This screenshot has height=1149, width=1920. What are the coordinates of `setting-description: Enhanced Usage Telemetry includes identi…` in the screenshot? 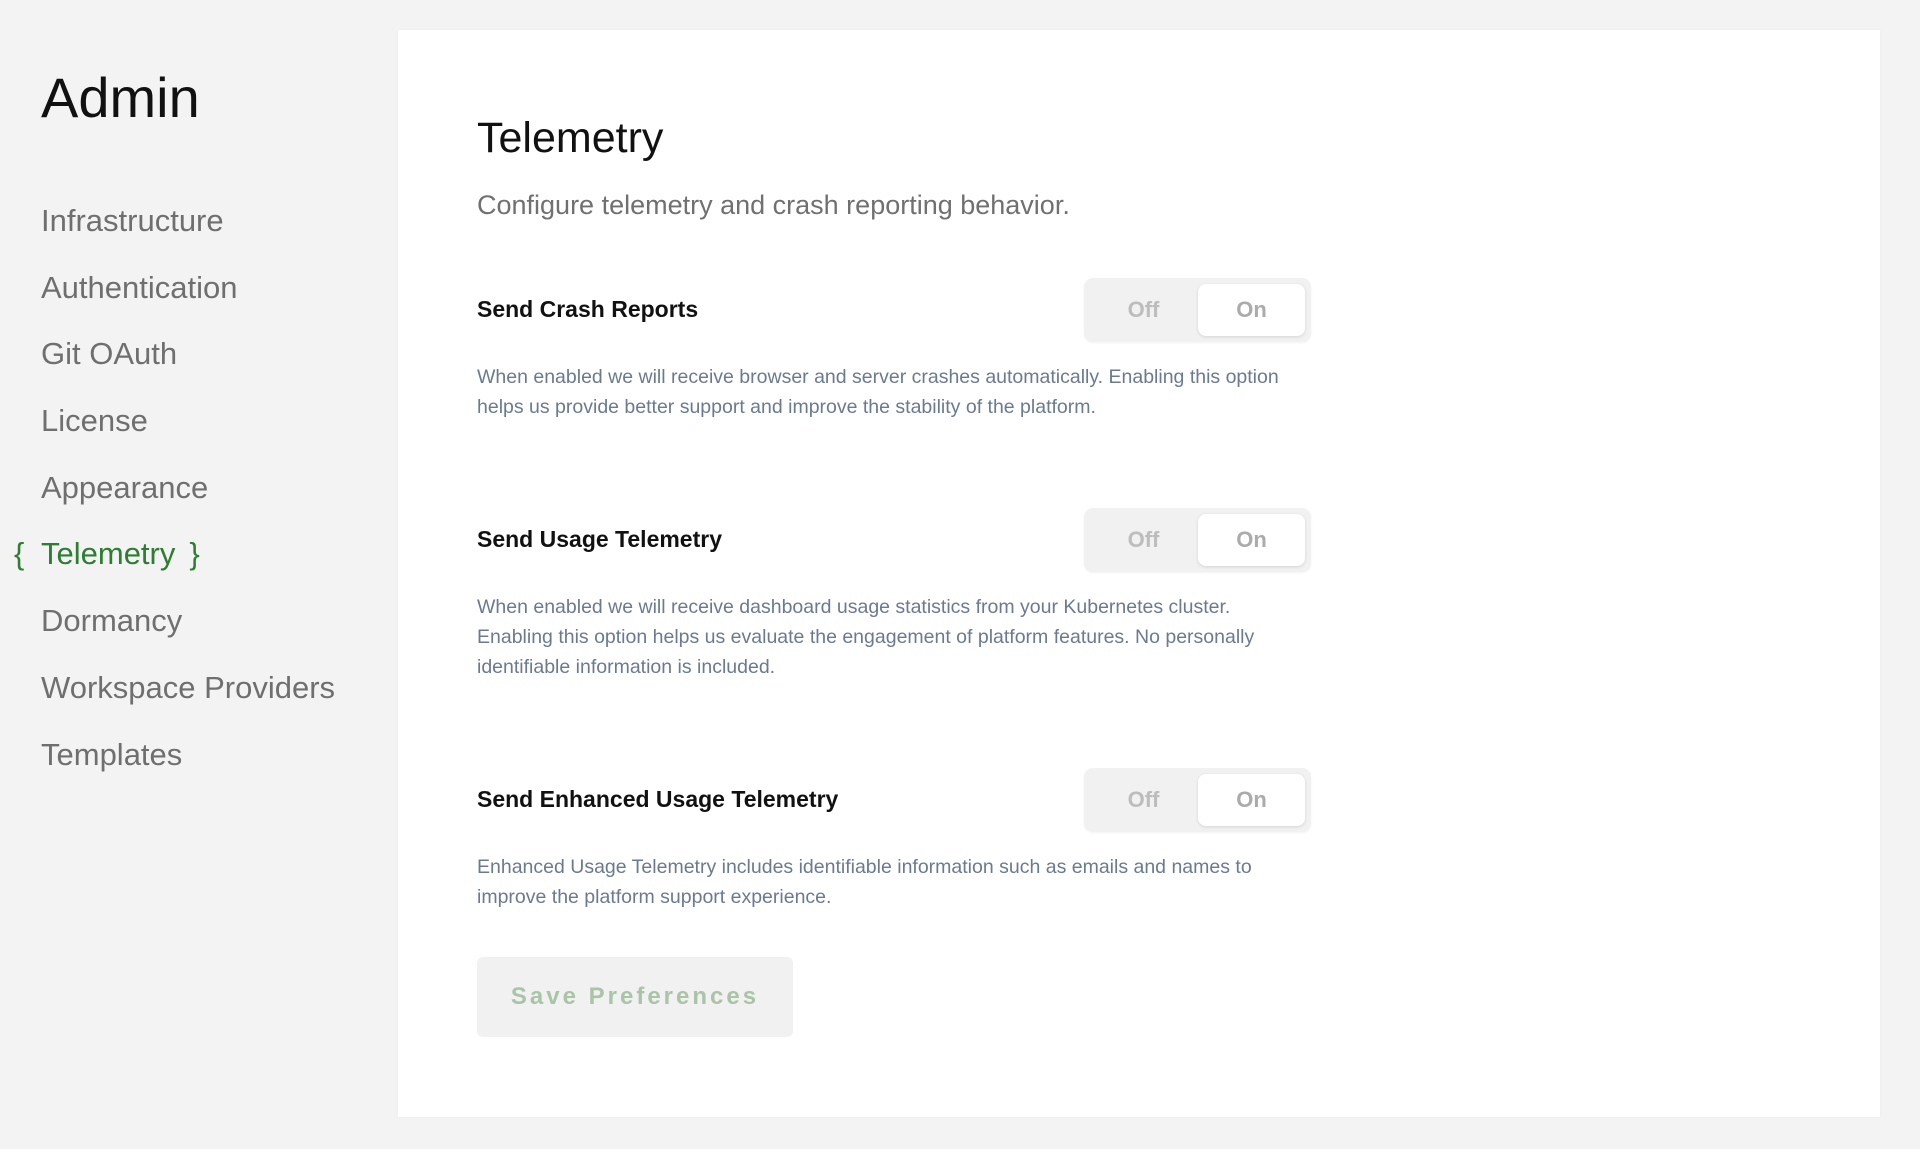 It's located at (864, 882).